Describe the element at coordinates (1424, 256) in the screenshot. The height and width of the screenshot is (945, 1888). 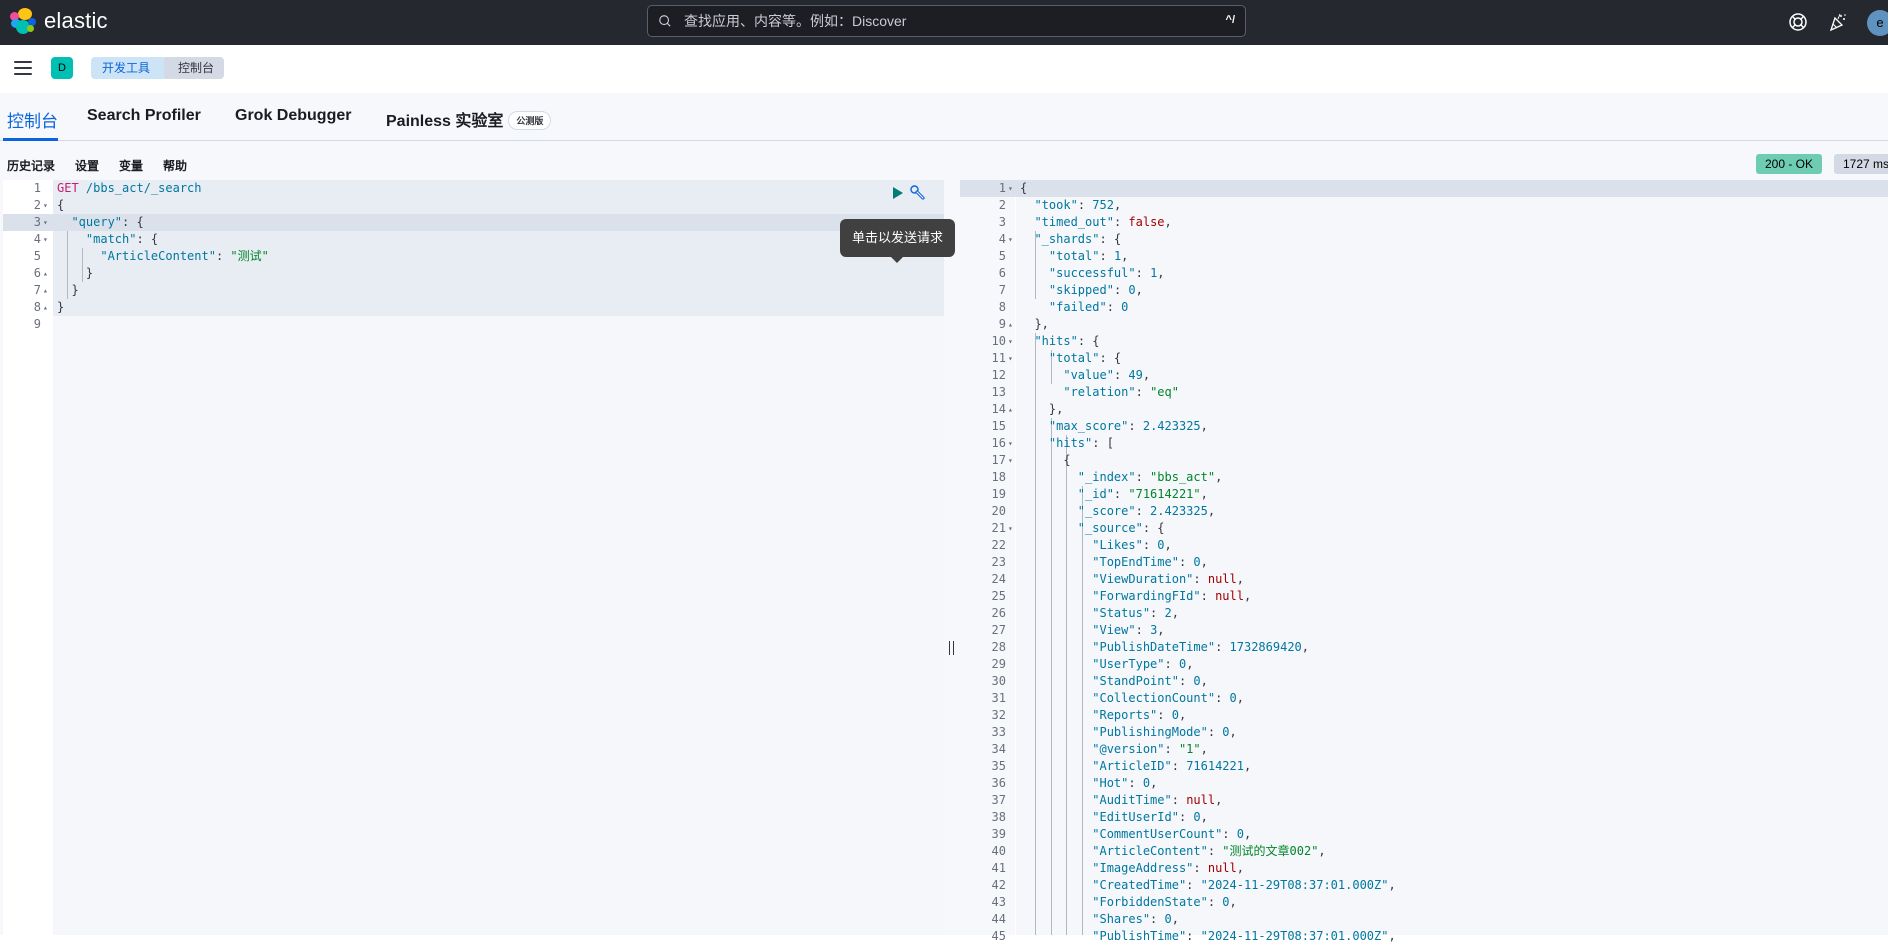
I see `code-line: 5 "total": 1,` at that location.